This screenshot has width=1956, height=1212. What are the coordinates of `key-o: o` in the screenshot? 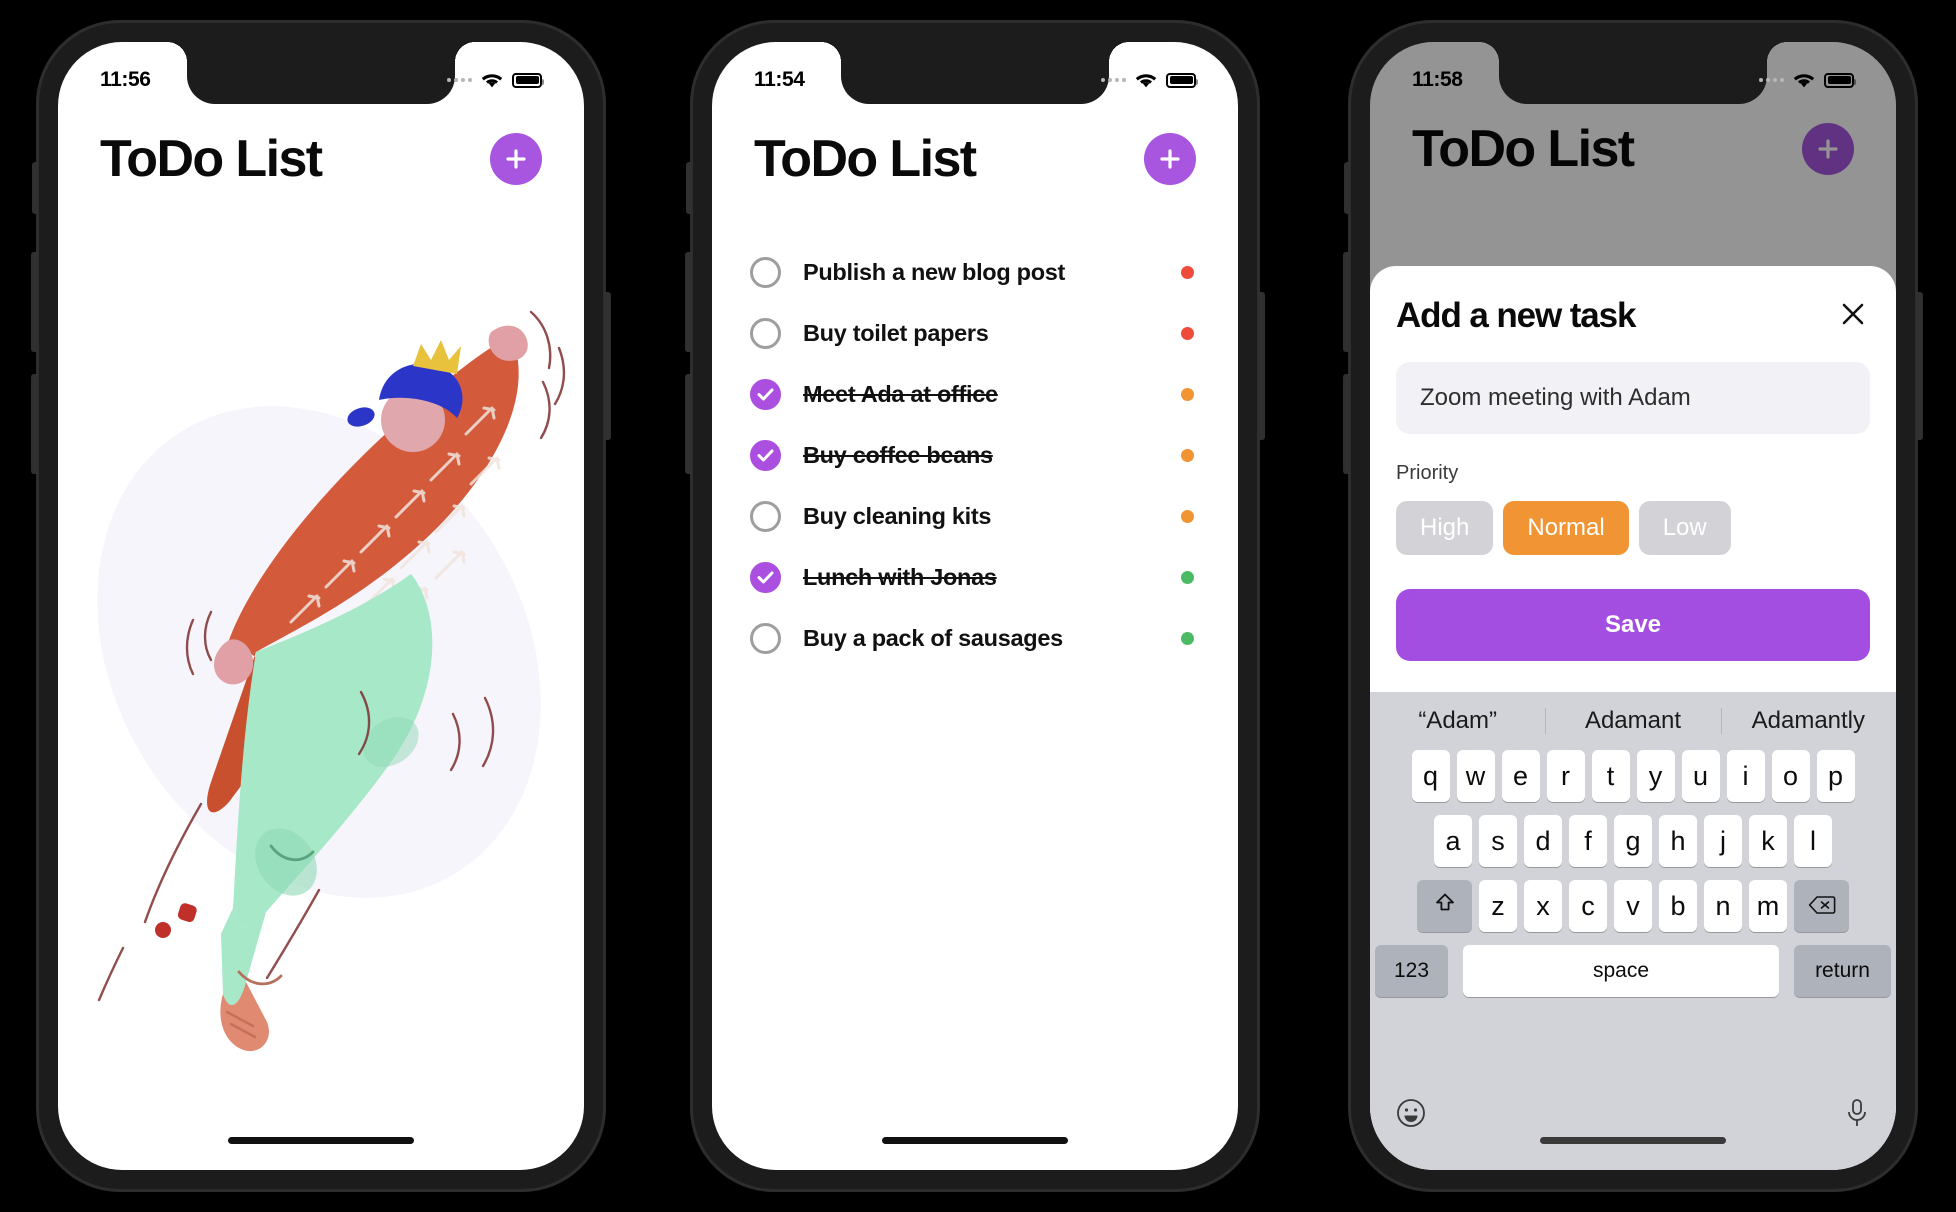 It's located at (1790, 776).